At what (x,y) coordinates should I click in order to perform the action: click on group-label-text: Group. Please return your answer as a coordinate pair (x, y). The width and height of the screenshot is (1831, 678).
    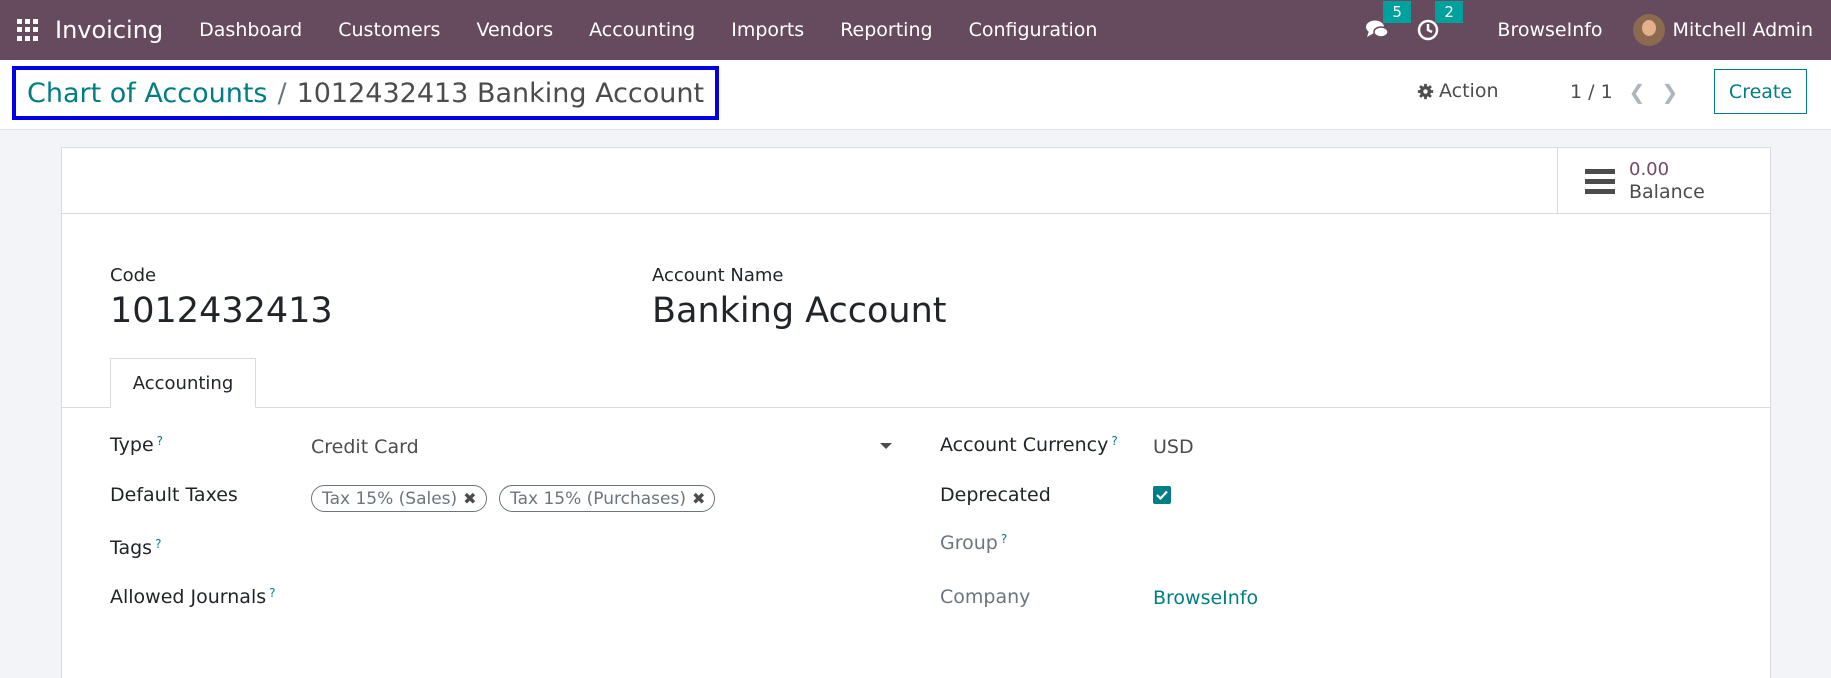
    Looking at the image, I should click on (969, 543).